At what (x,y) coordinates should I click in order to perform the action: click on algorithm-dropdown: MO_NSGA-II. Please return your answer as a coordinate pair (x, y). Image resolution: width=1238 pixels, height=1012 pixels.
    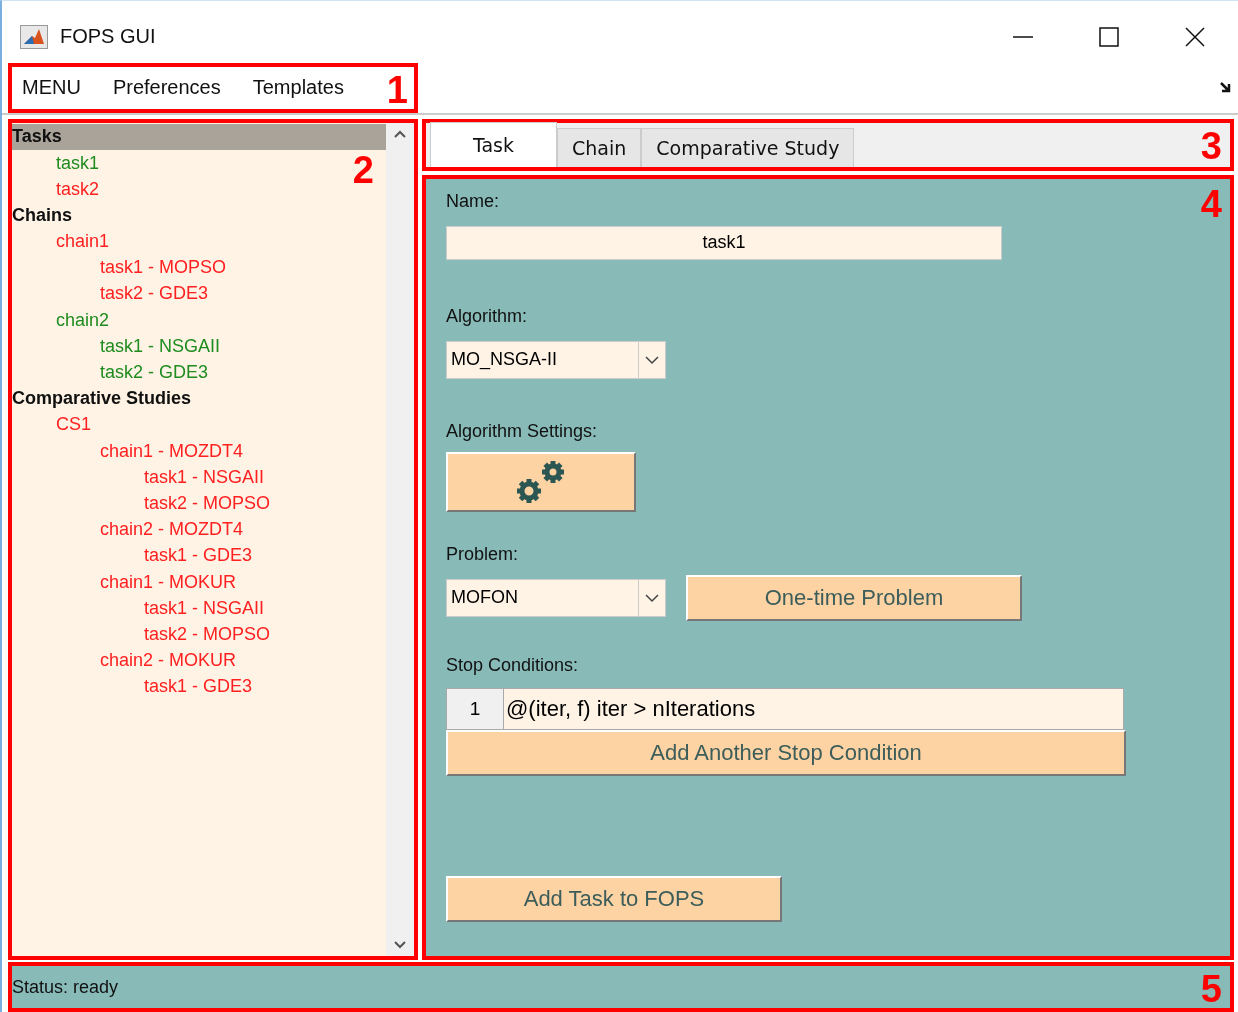
    Looking at the image, I should click on (556, 359).